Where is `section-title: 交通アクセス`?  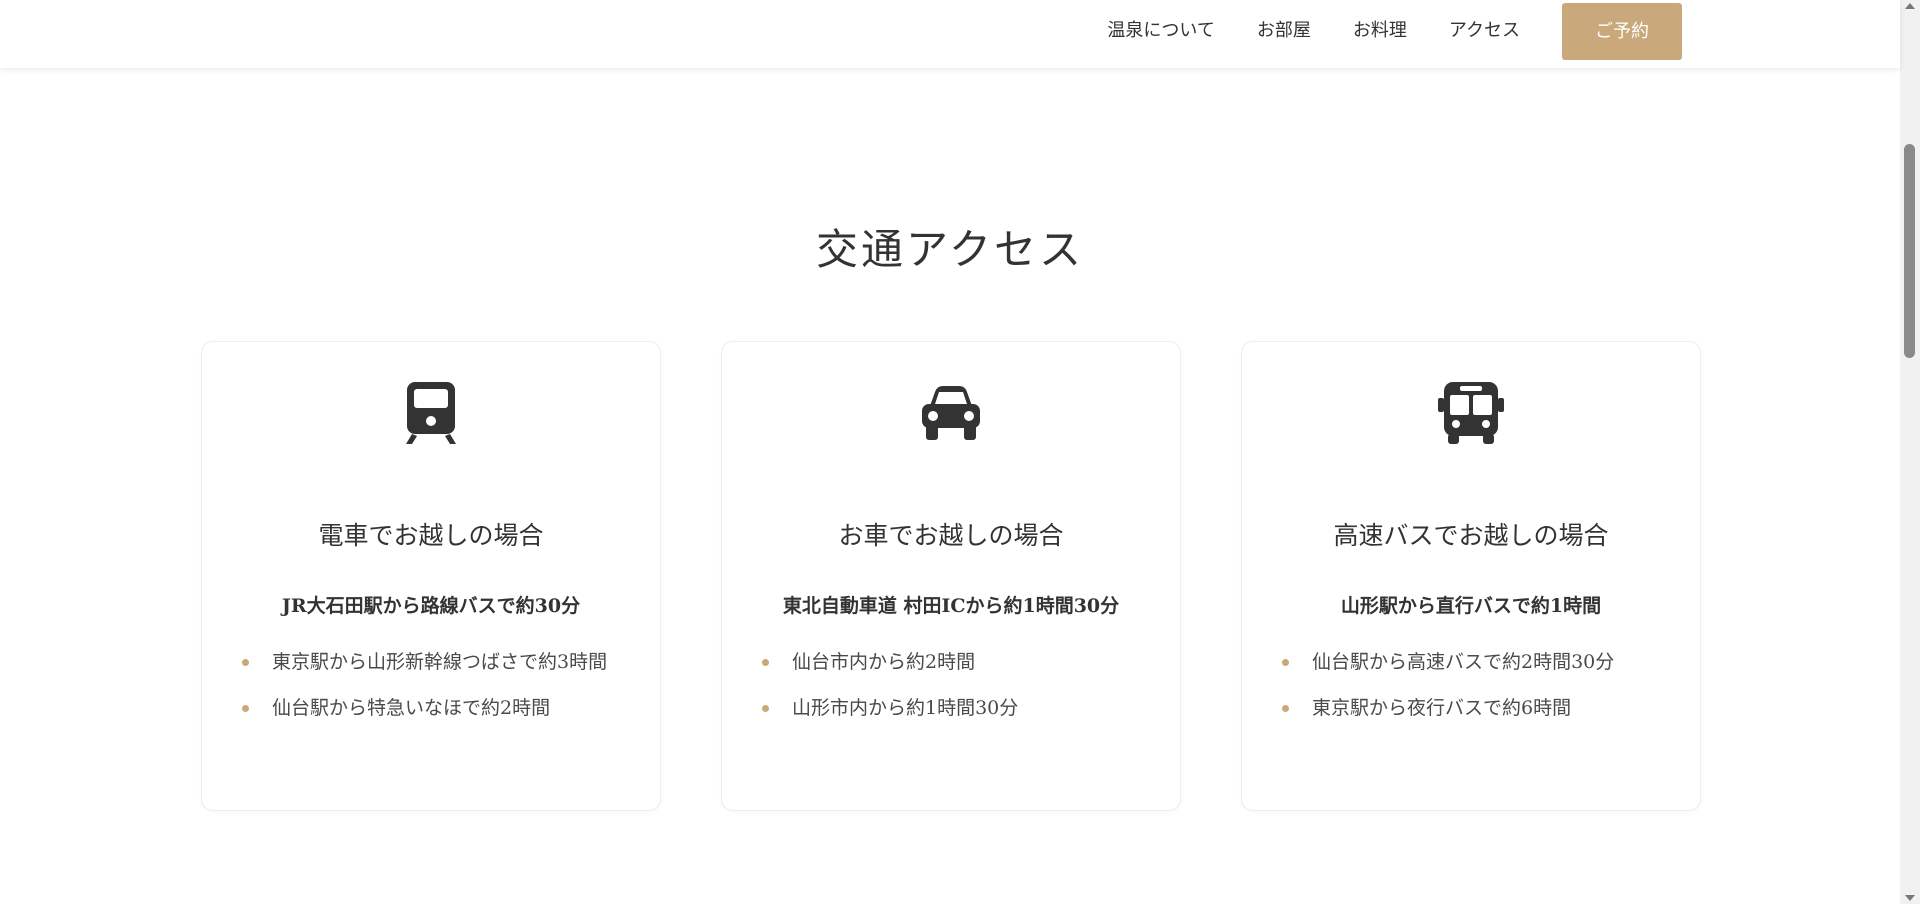 section-title: 交通アクセス is located at coordinates (950, 249).